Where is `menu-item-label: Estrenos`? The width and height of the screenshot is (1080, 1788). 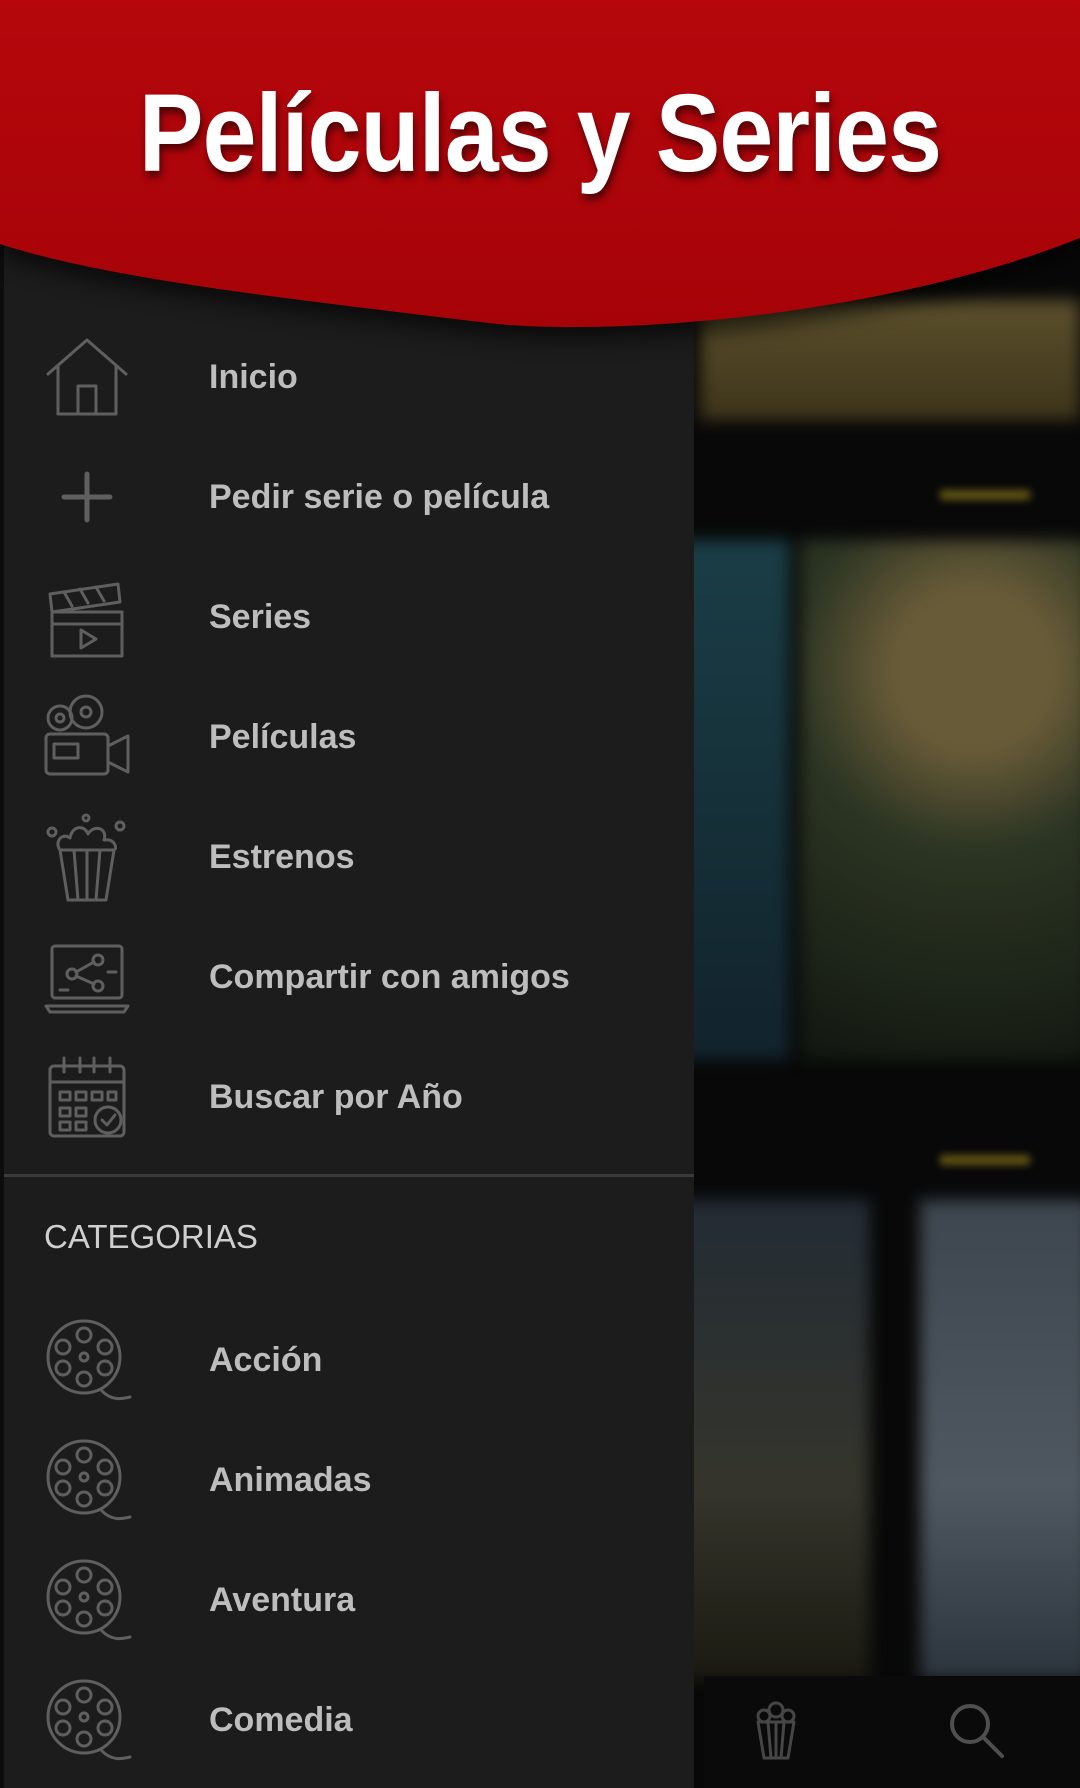 menu-item-label: Estrenos is located at coordinates (282, 857).